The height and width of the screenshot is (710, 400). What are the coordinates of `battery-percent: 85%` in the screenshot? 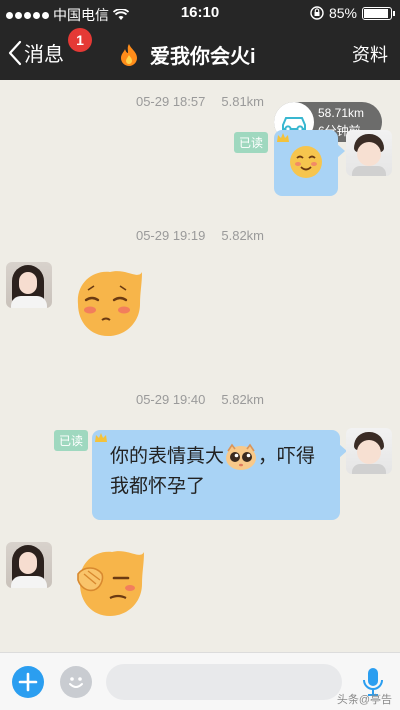 It's located at (342, 13).